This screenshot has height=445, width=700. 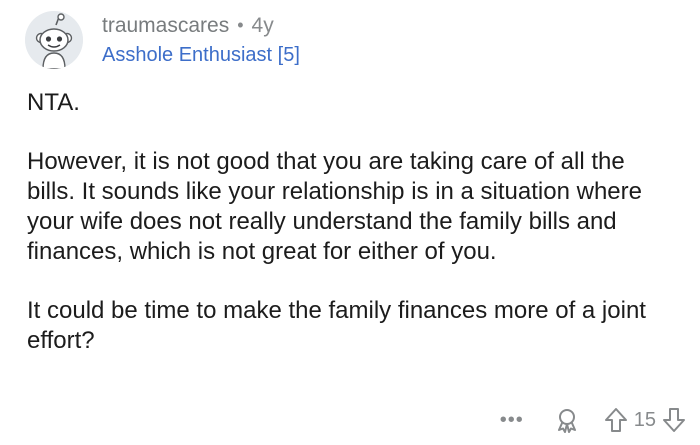 What do you see at coordinates (53, 102) in the screenshot?
I see `comment-paragraph: NTA.` at bounding box center [53, 102].